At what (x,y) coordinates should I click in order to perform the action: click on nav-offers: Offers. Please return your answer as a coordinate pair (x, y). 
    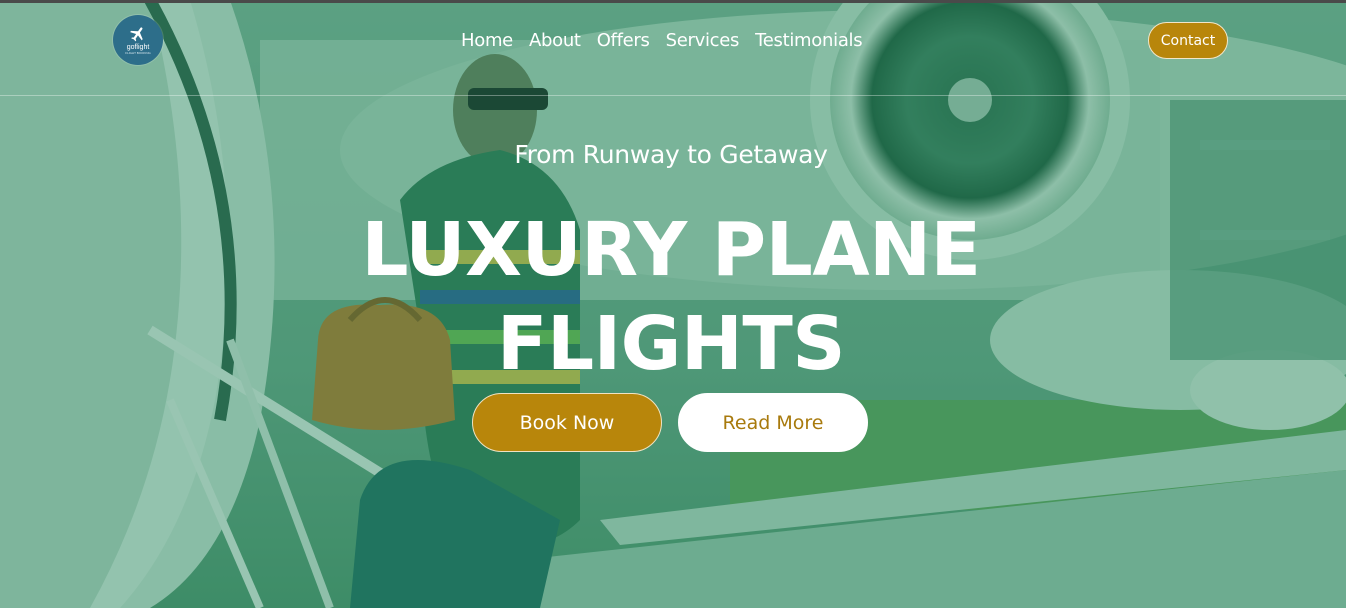
    Looking at the image, I should click on (623, 42).